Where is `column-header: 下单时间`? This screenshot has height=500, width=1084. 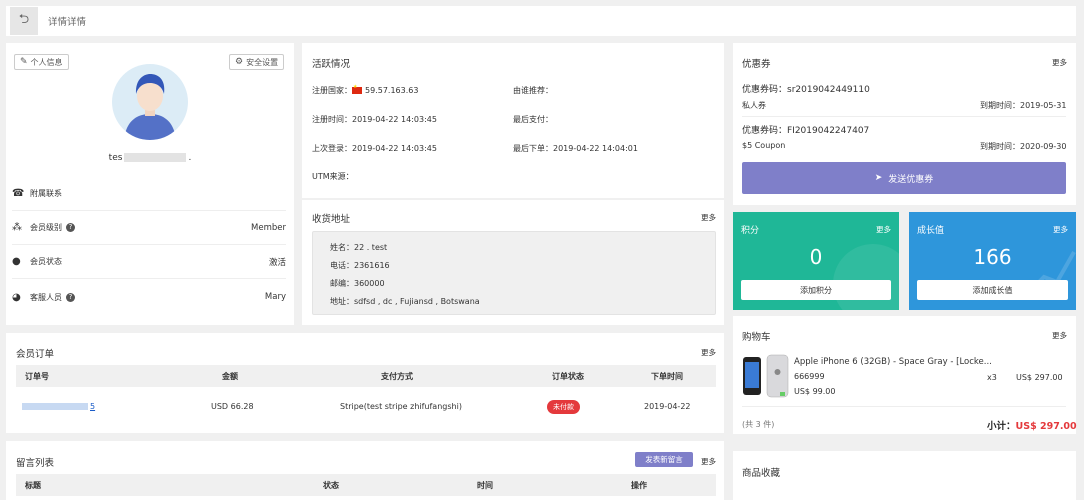 column-header: 下单时间 is located at coordinates (667, 376).